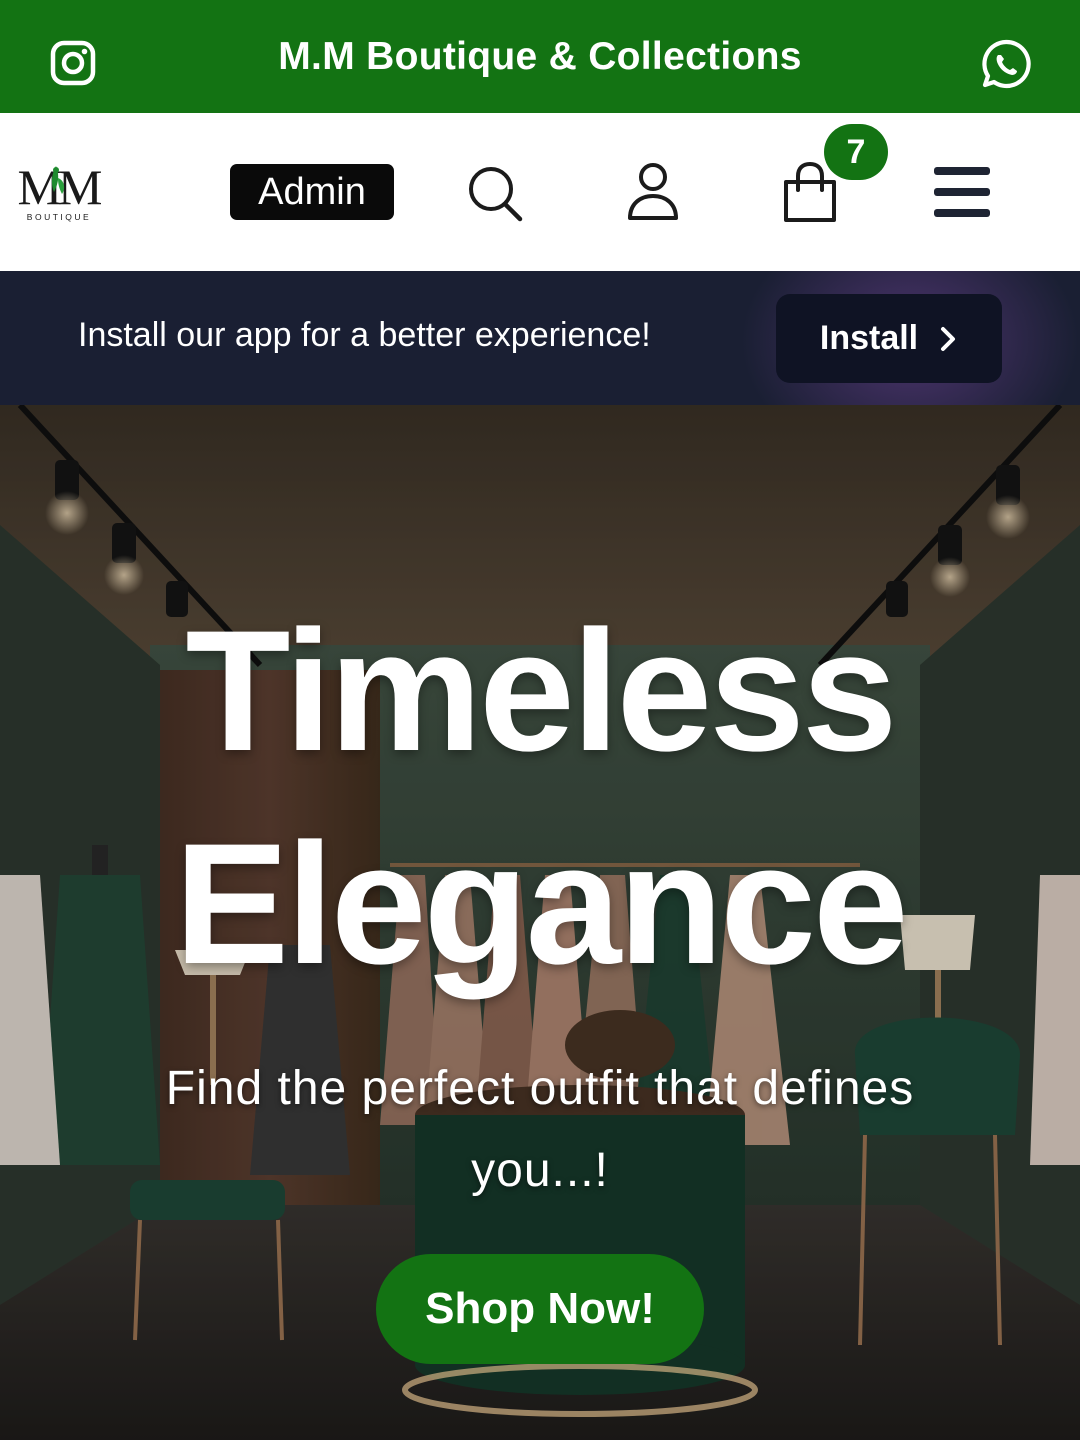 The width and height of the screenshot is (1080, 1440). What do you see at coordinates (312, 192) in the screenshot?
I see `admin-button: Admin` at bounding box center [312, 192].